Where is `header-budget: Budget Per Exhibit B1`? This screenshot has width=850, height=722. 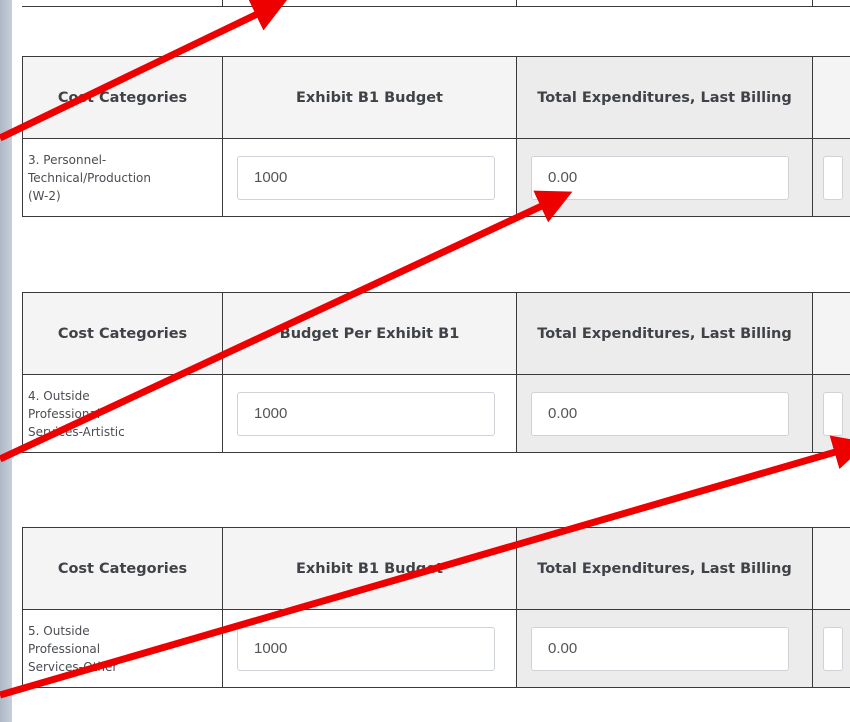 header-budget: Budget Per Exhibit B1 is located at coordinates (369, 333).